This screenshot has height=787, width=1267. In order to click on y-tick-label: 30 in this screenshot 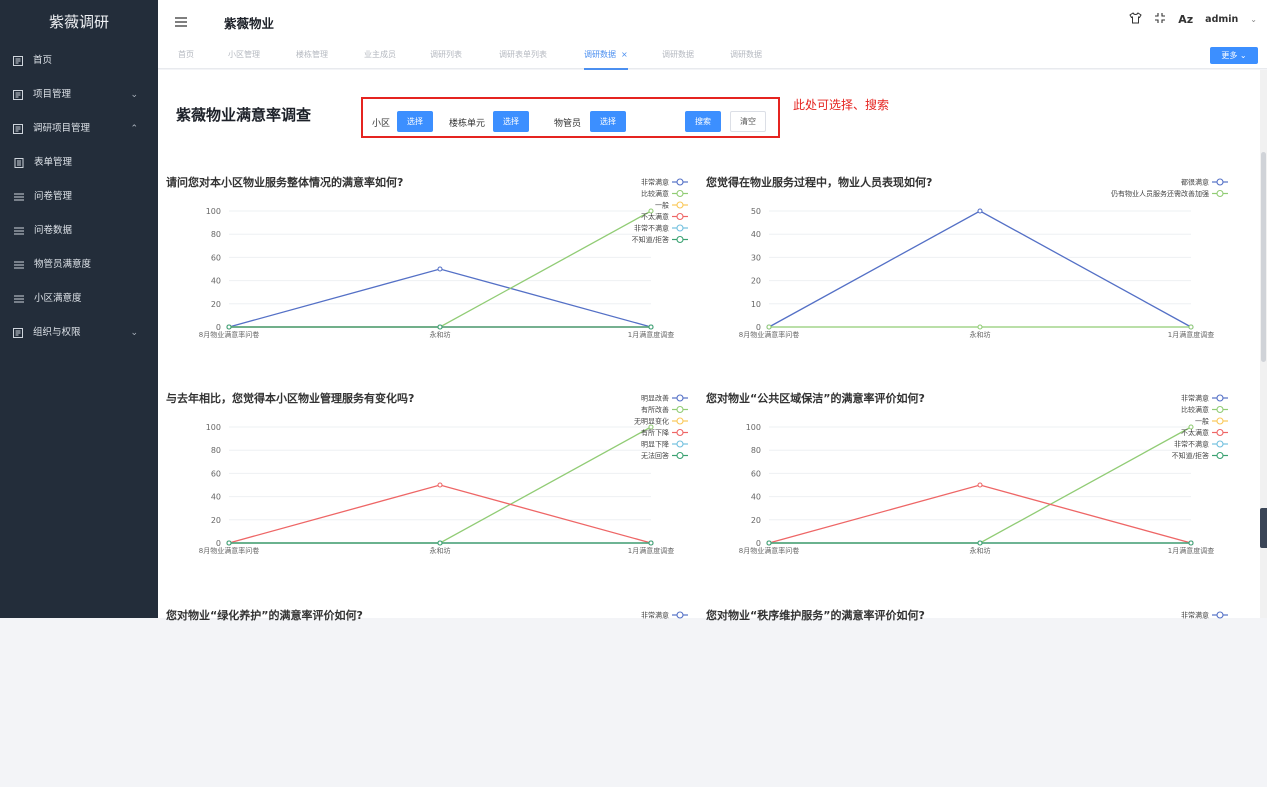, I will do `click(756, 257)`.